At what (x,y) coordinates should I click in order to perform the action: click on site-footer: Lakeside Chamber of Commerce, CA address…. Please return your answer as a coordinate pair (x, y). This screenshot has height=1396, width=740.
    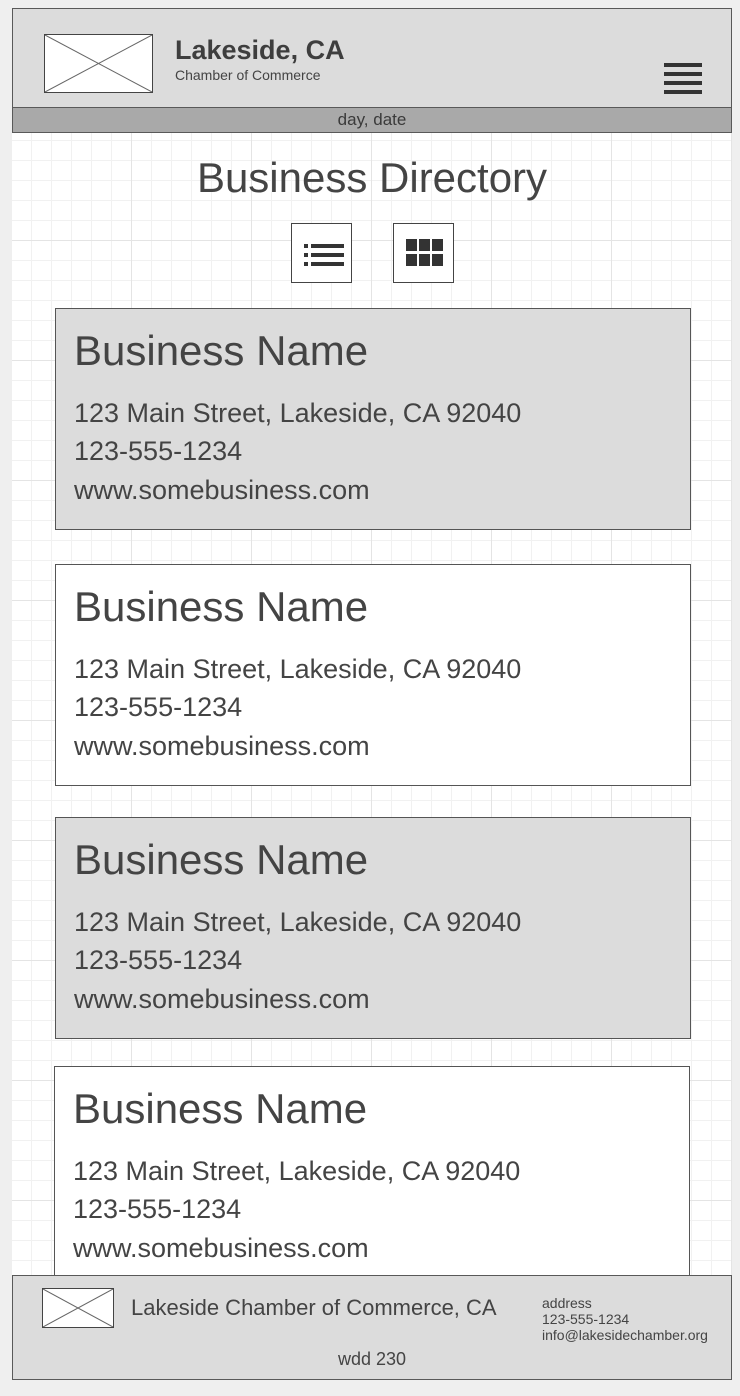
    Looking at the image, I should click on (372, 1327).